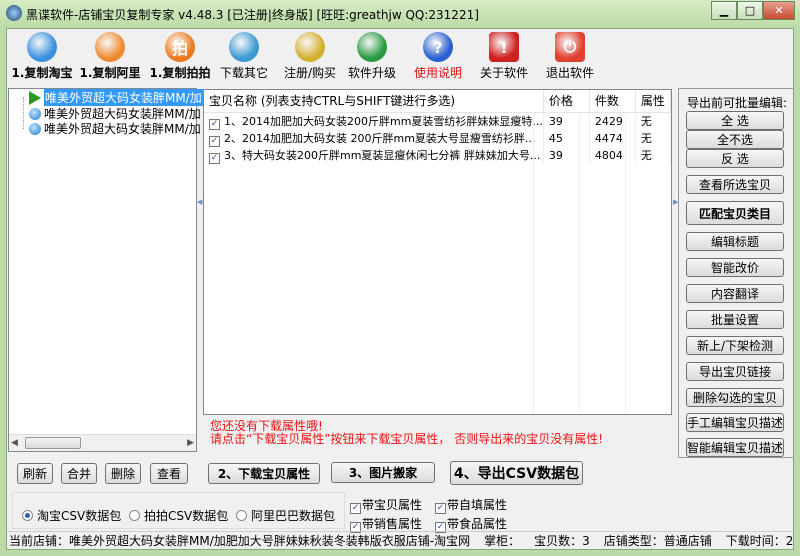  I want to click on warning-line: 请点击“下载宝贝属性”按钮来下载宝贝属性， 否则导出来的宝贝没有属性!, so click(407, 439).